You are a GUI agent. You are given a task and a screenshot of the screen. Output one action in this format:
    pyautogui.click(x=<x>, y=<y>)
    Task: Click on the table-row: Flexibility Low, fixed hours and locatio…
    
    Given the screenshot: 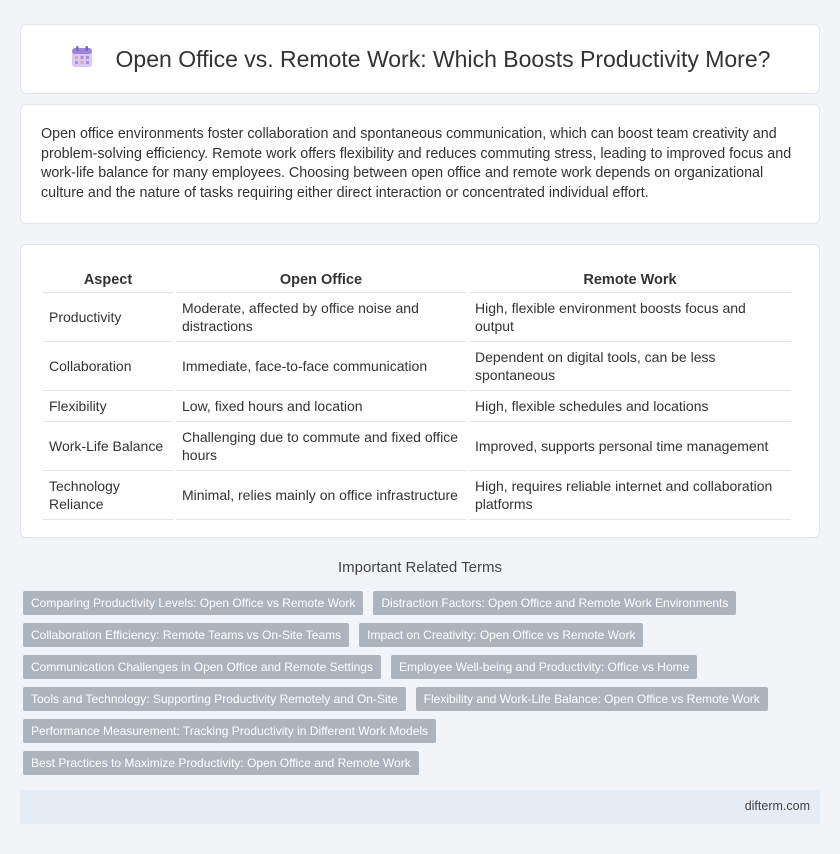 What is the action you would take?
    pyautogui.click(x=417, y=406)
    